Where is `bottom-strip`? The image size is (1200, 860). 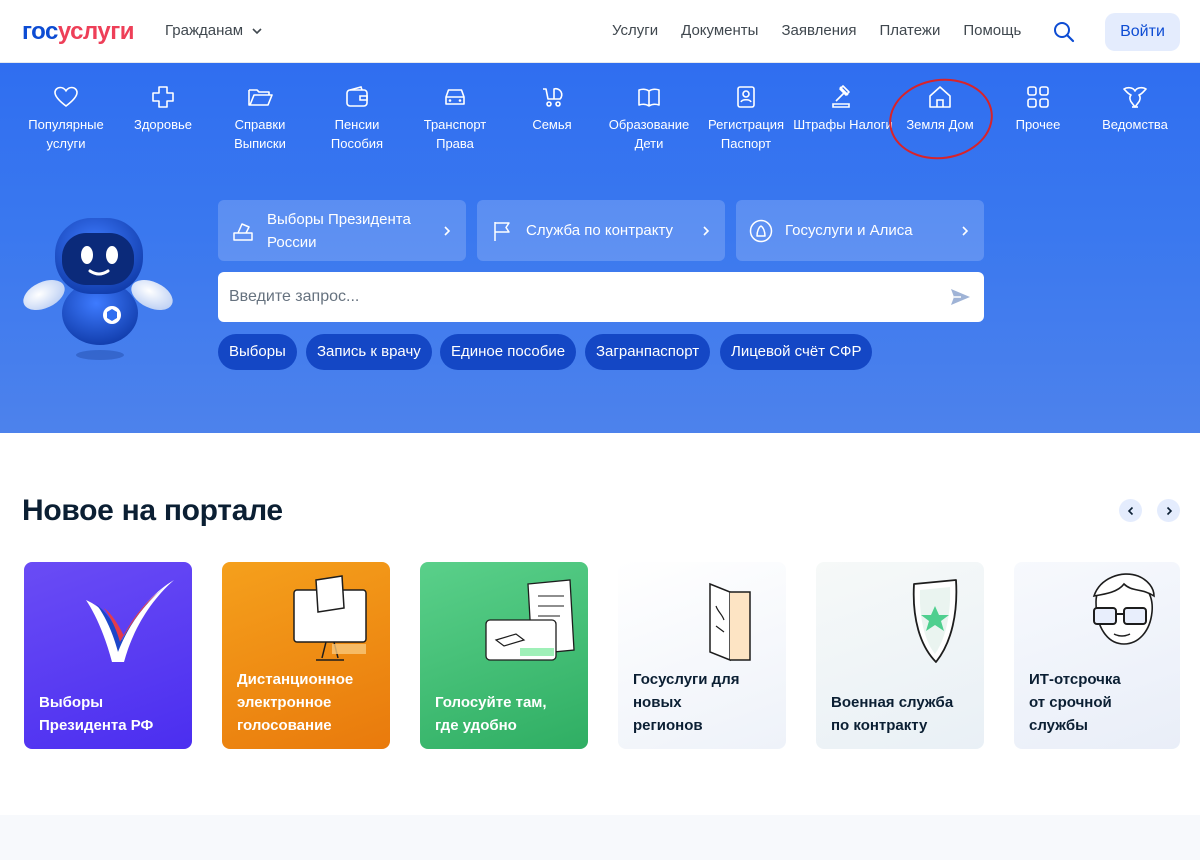 bottom-strip is located at coordinates (600, 837).